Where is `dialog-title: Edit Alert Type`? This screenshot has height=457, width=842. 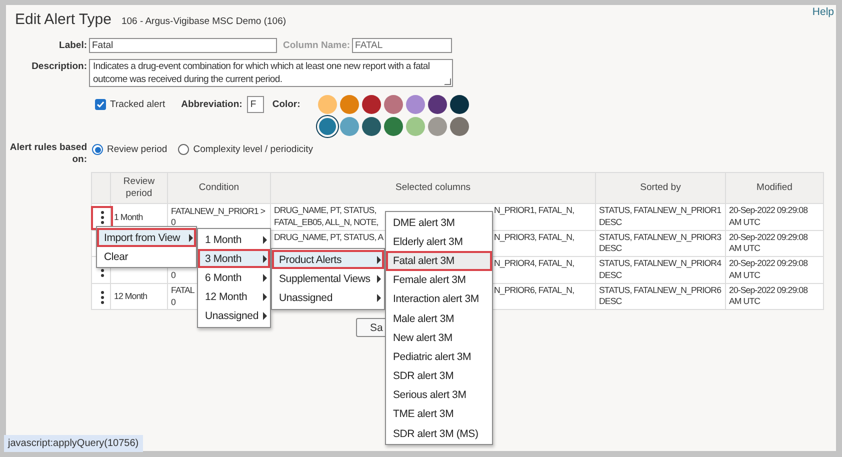 dialog-title: Edit Alert Type is located at coordinates (63, 19).